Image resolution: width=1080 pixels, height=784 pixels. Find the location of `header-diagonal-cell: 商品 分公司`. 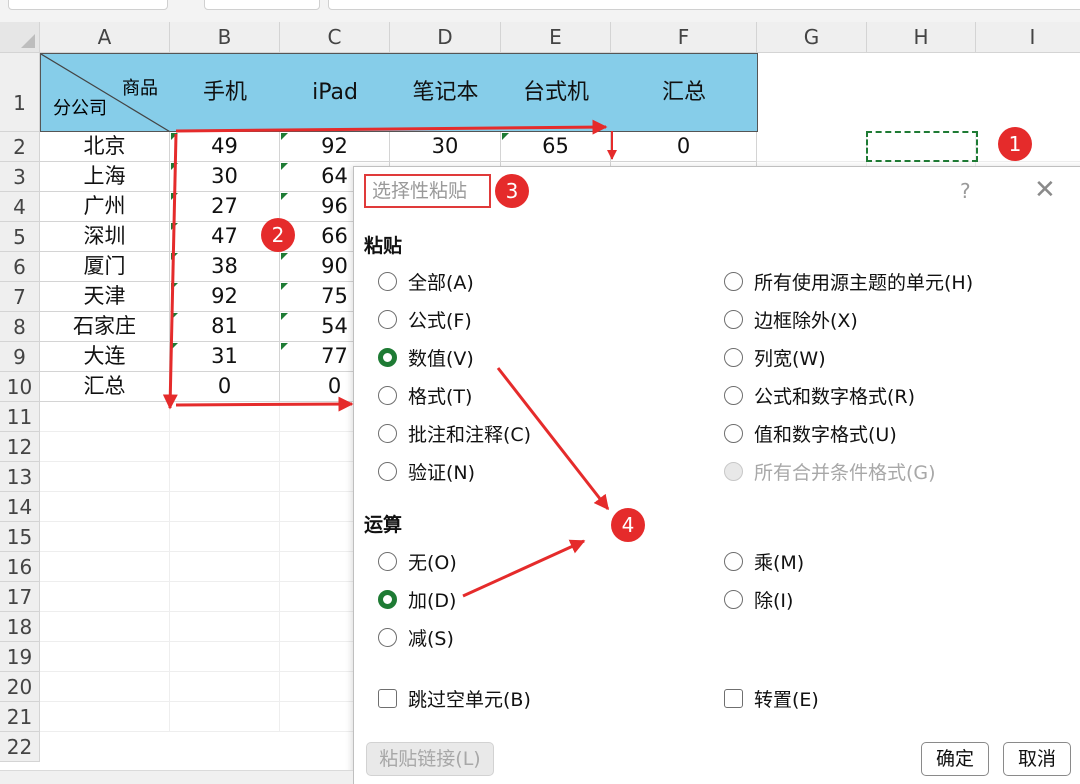

header-diagonal-cell: 商品 分公司 is located at coordinates (105, 92).